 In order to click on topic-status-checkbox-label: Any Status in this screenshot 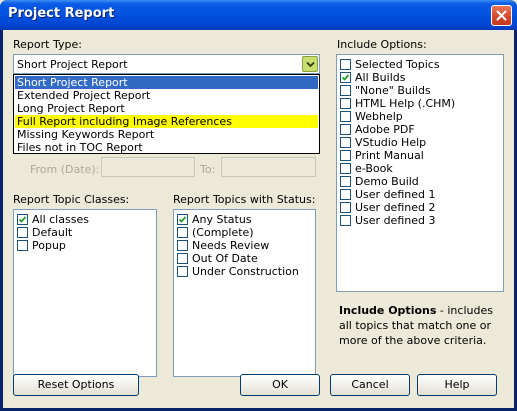, I will do `click(222, 219)`.